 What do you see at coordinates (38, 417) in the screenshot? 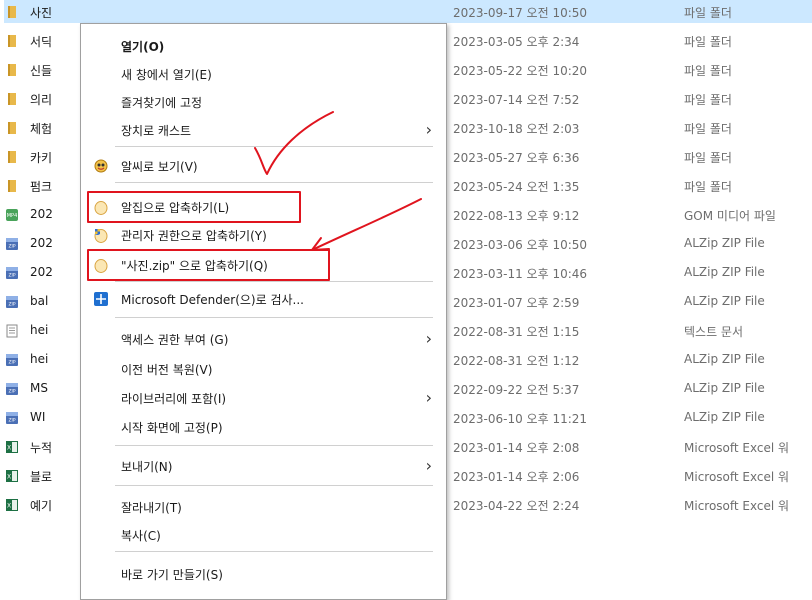
I see `file-name: WI` at bounding box center [38, 417].